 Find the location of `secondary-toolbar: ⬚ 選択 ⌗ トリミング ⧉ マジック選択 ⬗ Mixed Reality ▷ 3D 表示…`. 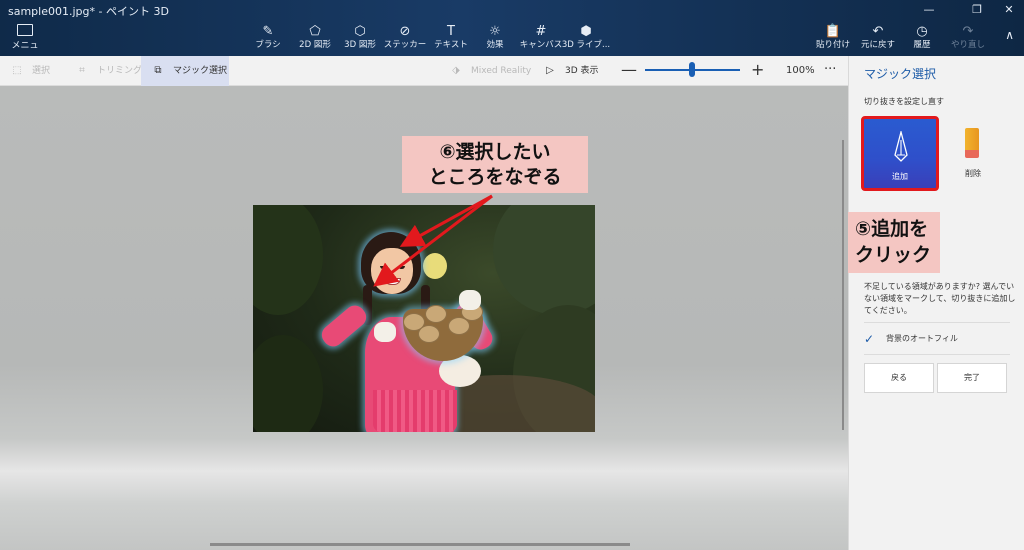

secondary-toolbar: ⬚ 選択 ⌗ トリミング ⧉ マジック選択 ⬗ Mixed Reality ▷ 3D 表示… is located at coordinates (424, 71).